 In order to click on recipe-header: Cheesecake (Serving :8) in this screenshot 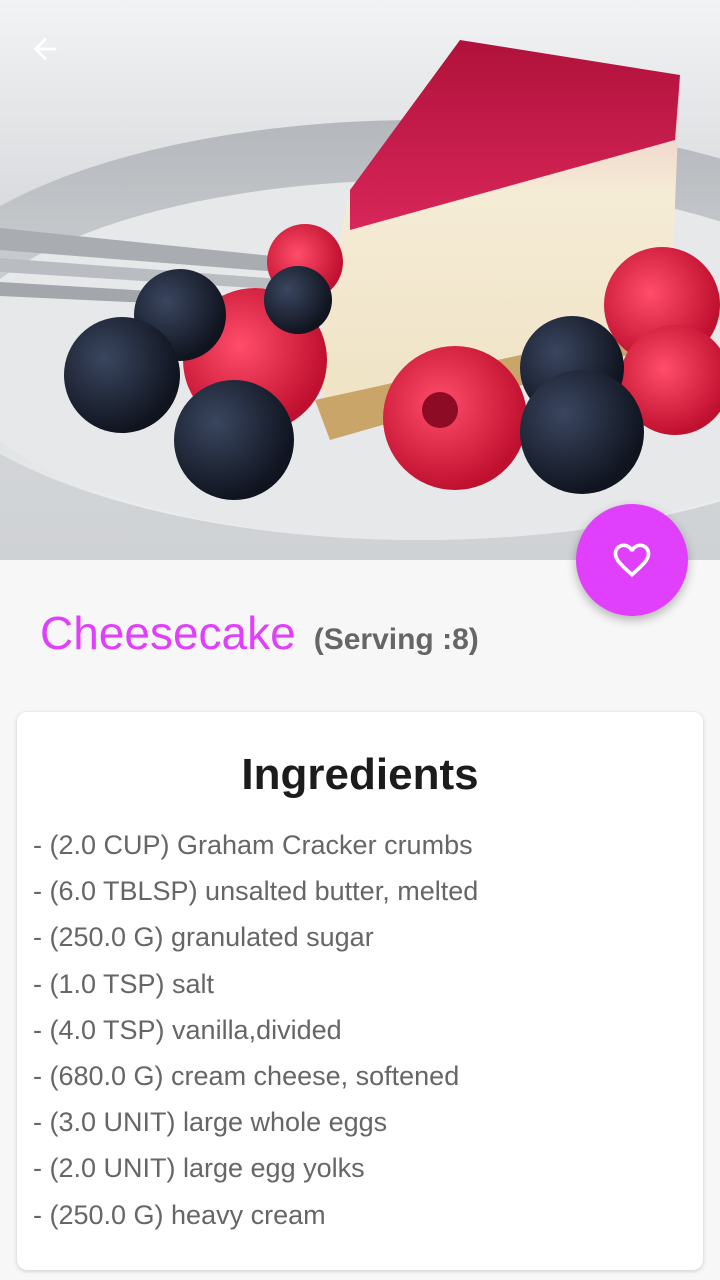, I will do `click(259, 633)`.